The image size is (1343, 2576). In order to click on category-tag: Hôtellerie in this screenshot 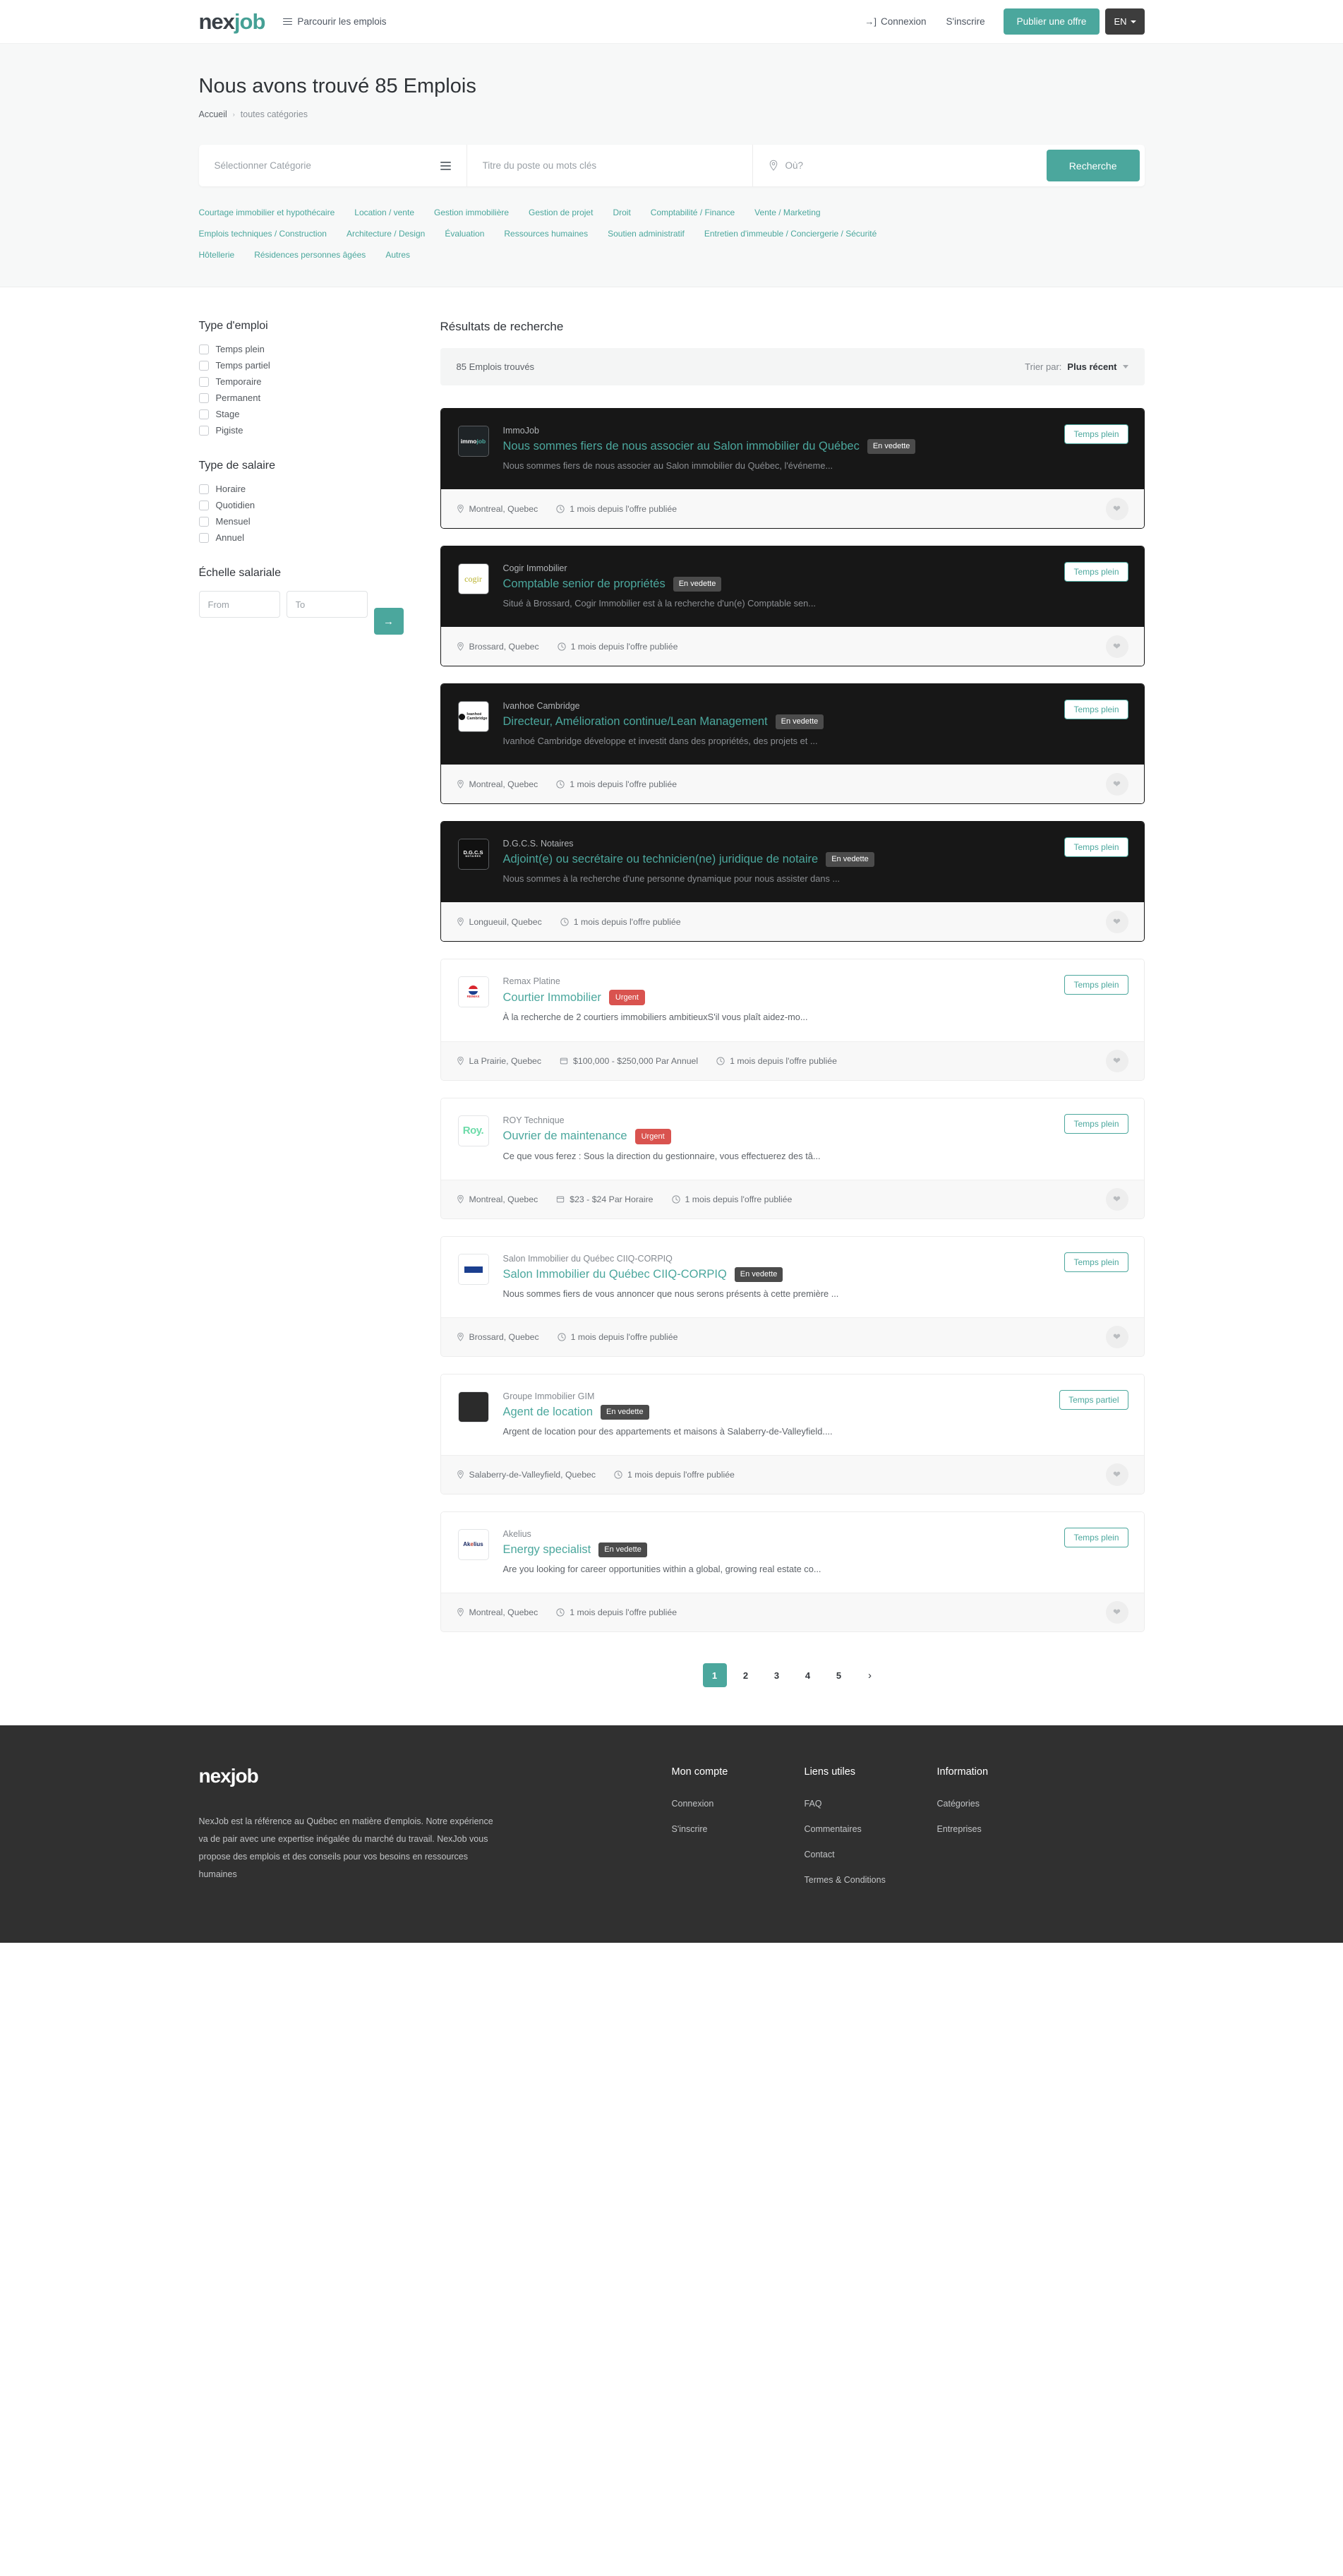, I will do `click(217, 255)`.